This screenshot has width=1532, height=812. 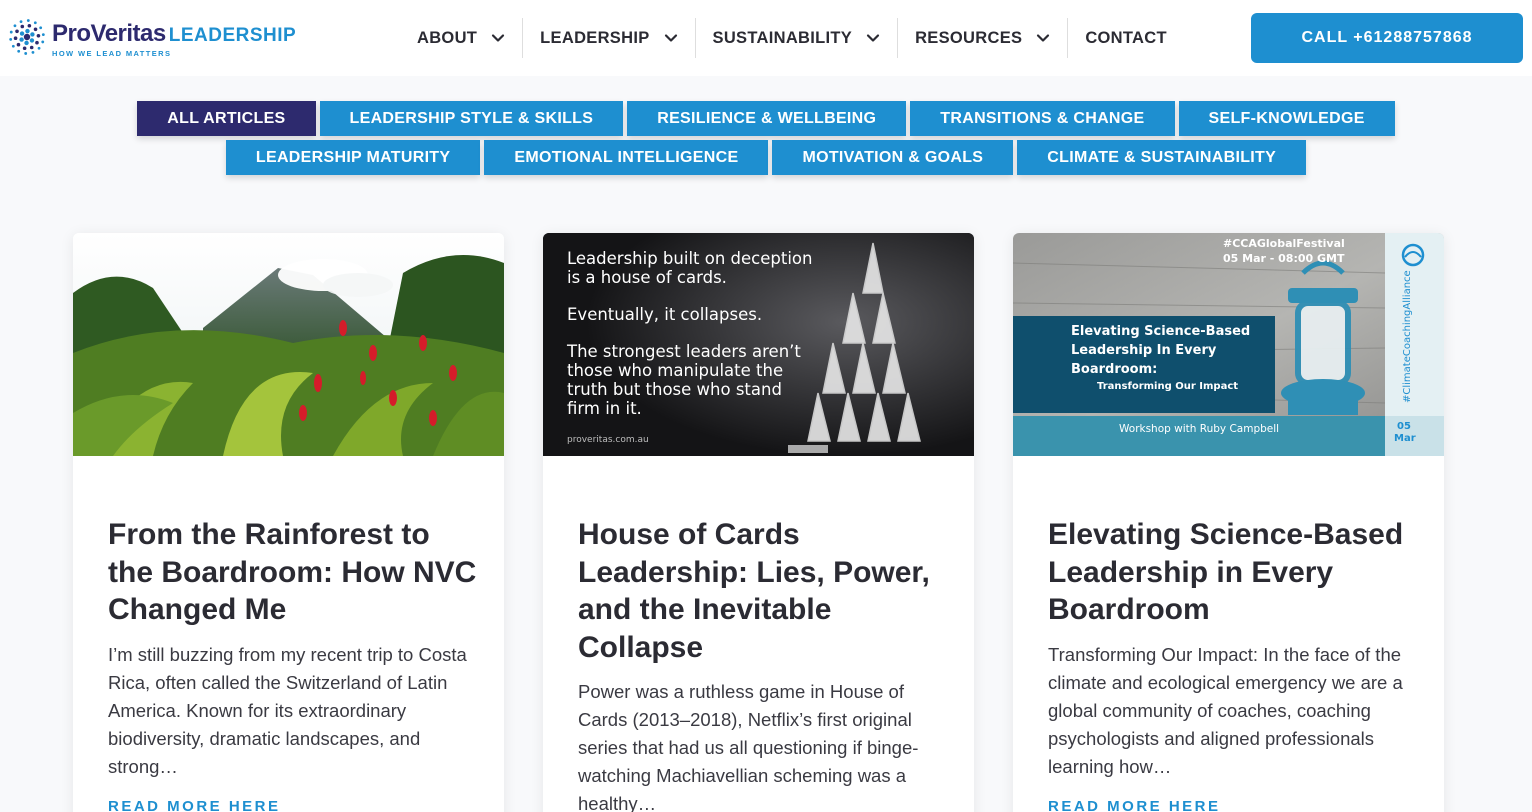 I want to click on logo-dots-icon, so click(x=27, y=37).